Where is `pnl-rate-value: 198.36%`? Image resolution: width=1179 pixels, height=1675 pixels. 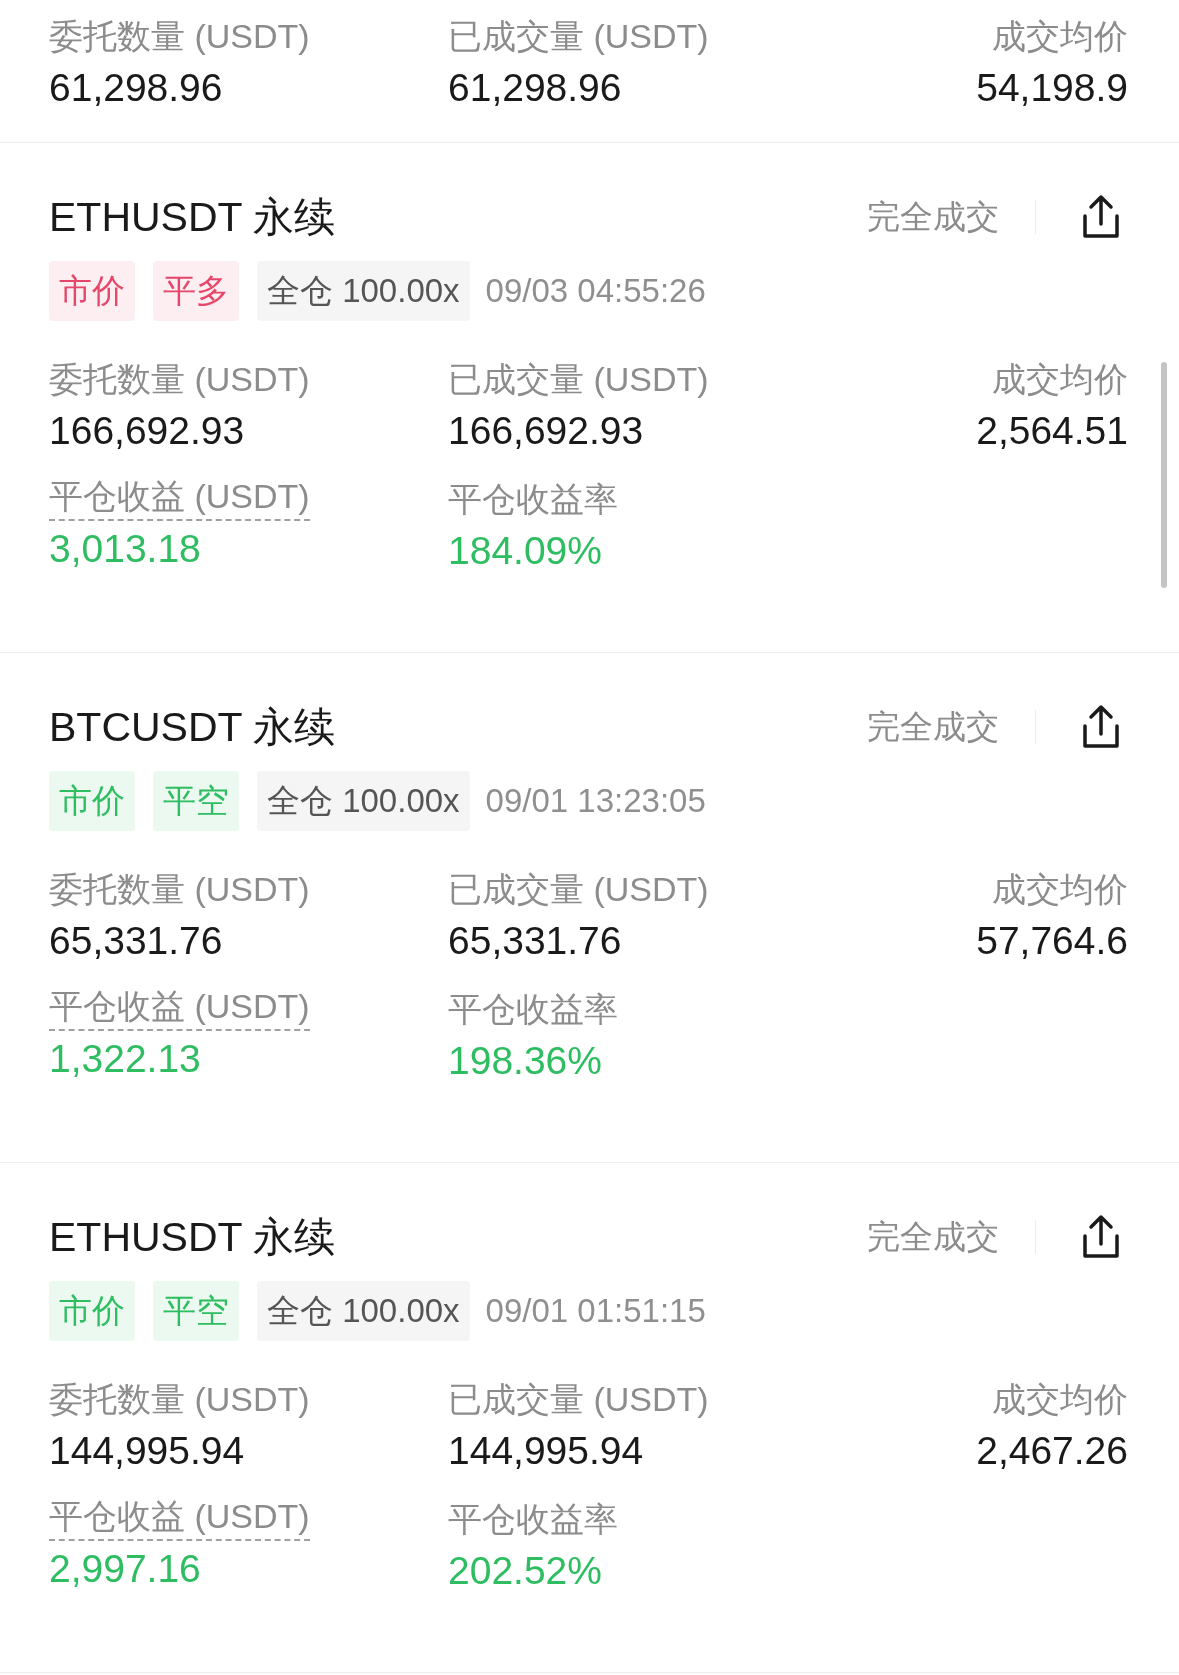 pnl-rate-value: 198.36% is located at coordinates (525, 1061).